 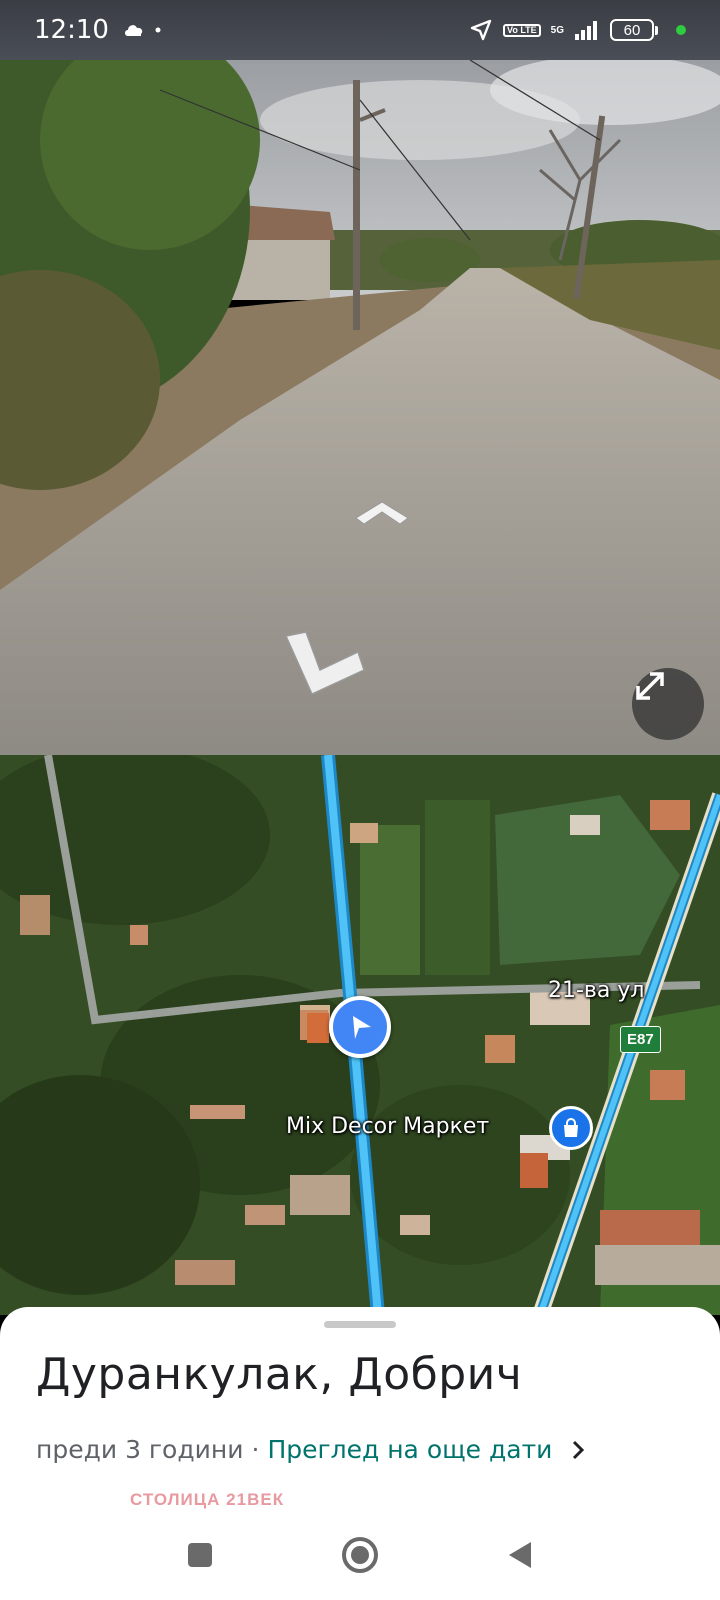 I want to click on road-badge: E87, so click(x=640, y=1039).